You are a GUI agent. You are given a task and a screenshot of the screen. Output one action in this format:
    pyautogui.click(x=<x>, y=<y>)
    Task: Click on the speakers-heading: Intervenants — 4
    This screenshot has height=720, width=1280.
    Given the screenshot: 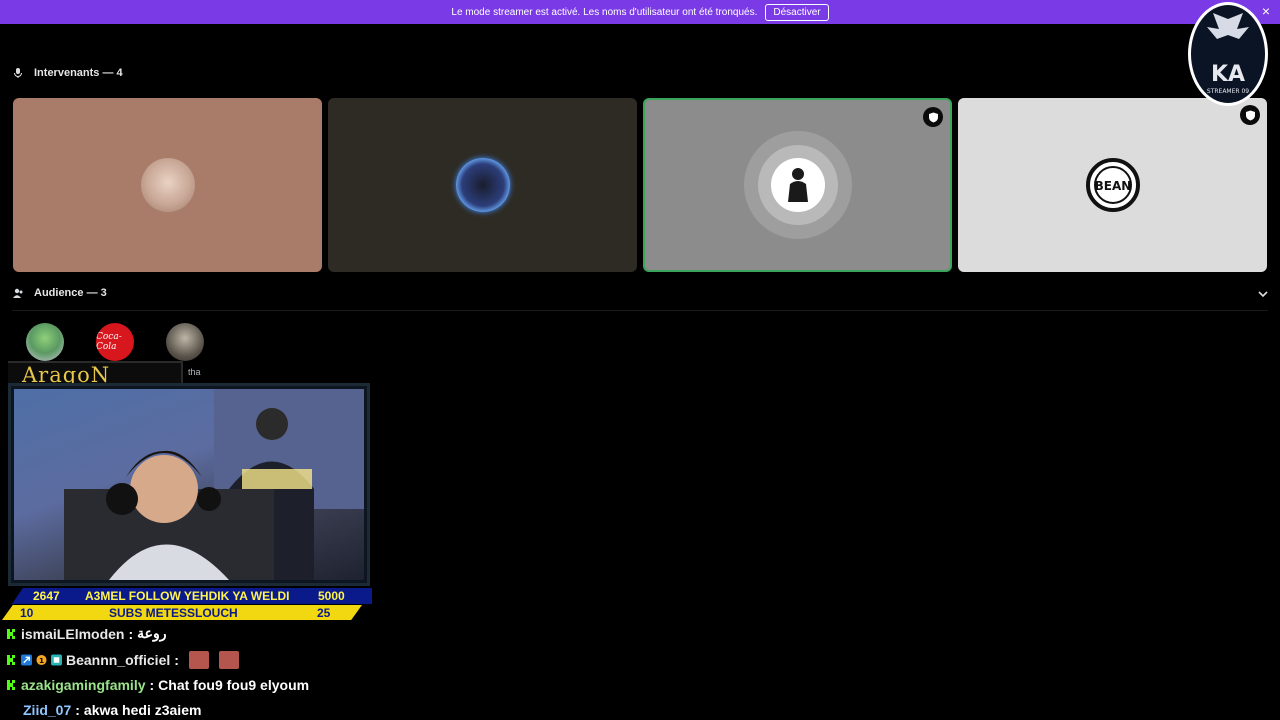 What is the action you would take?
    pyautogui.click(x=67, y=73)
    